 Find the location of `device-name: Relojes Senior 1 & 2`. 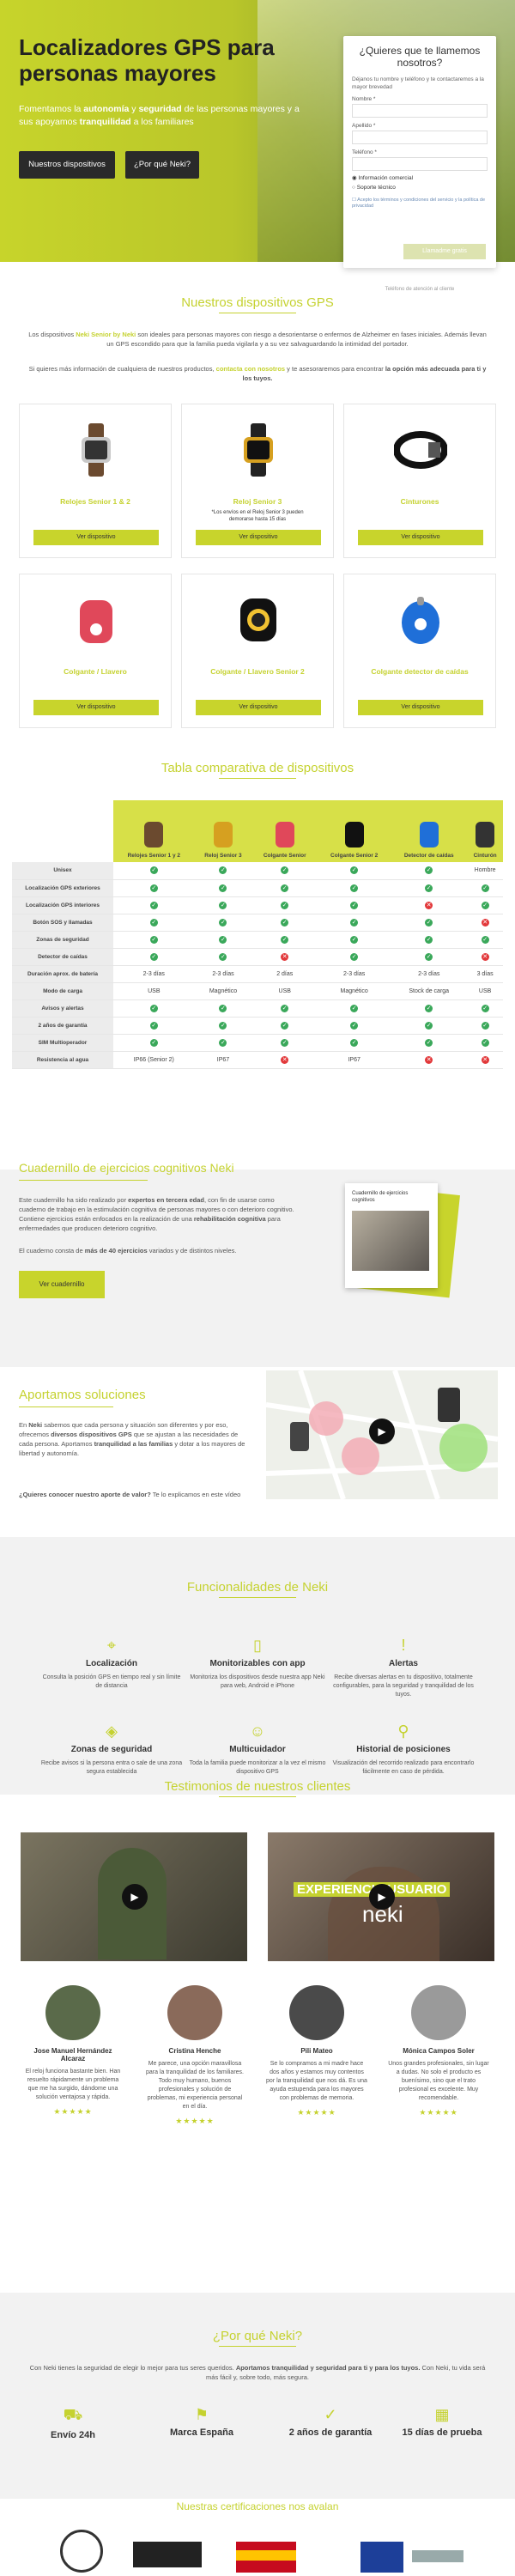

device-name: Relojes Senior 1 & 2 is located at coordinates (95, 501).